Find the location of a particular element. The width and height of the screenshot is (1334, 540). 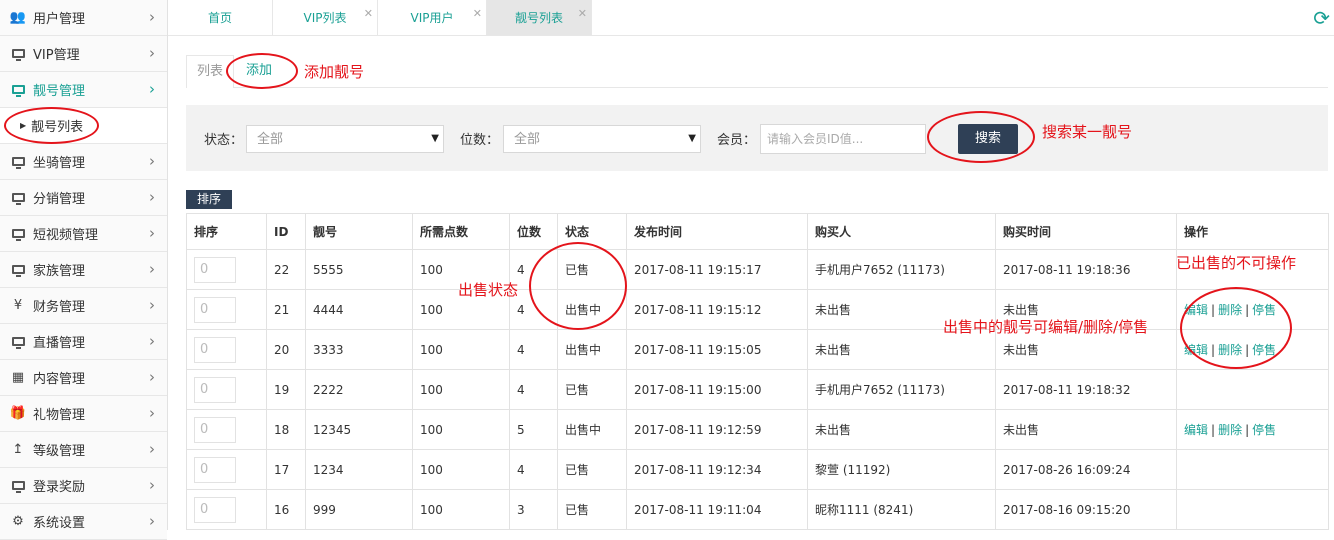

sidebar-item: 🎁 礼物管理 › is located at coordinates (83, 414).